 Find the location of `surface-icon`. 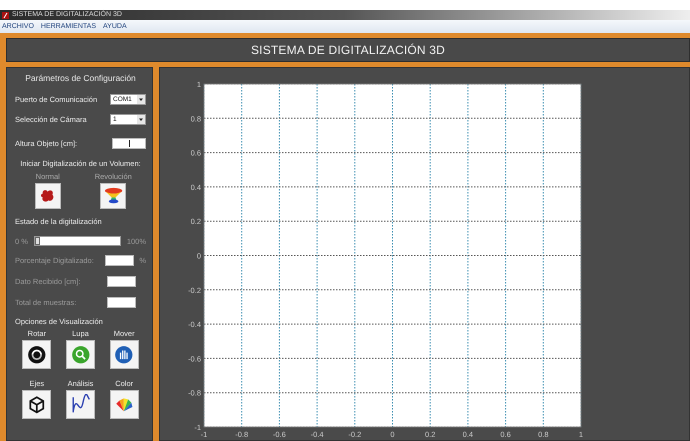

surface-icon is located at coordinates (113, 196).